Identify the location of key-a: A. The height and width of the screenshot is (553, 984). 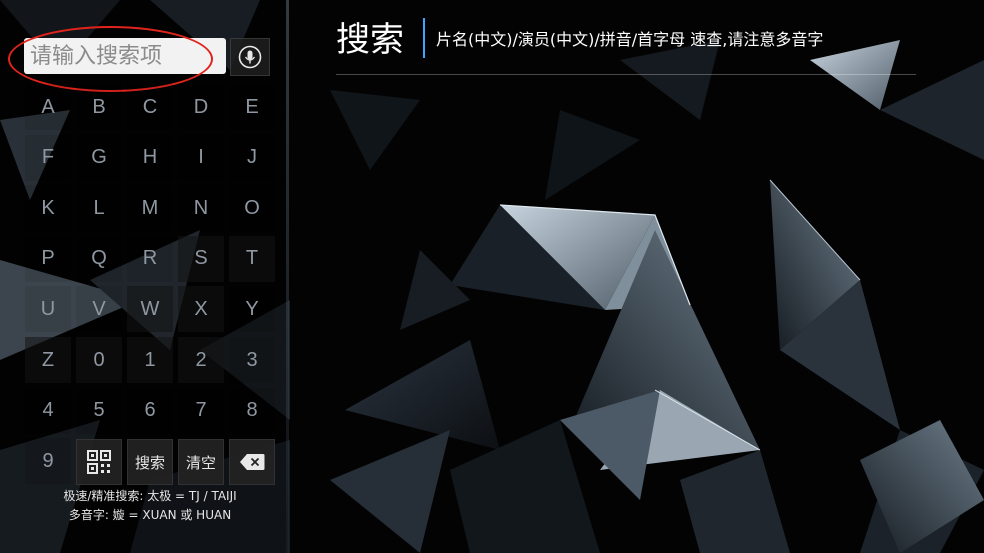
(48, 107).